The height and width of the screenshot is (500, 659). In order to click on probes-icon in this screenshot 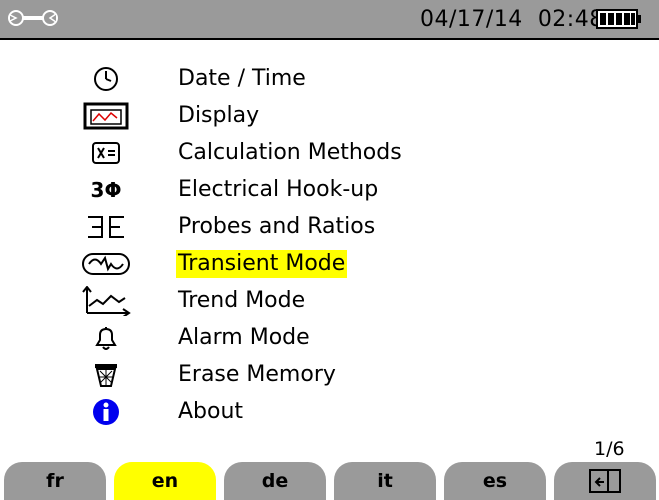, I will do `click(106, 227)`.